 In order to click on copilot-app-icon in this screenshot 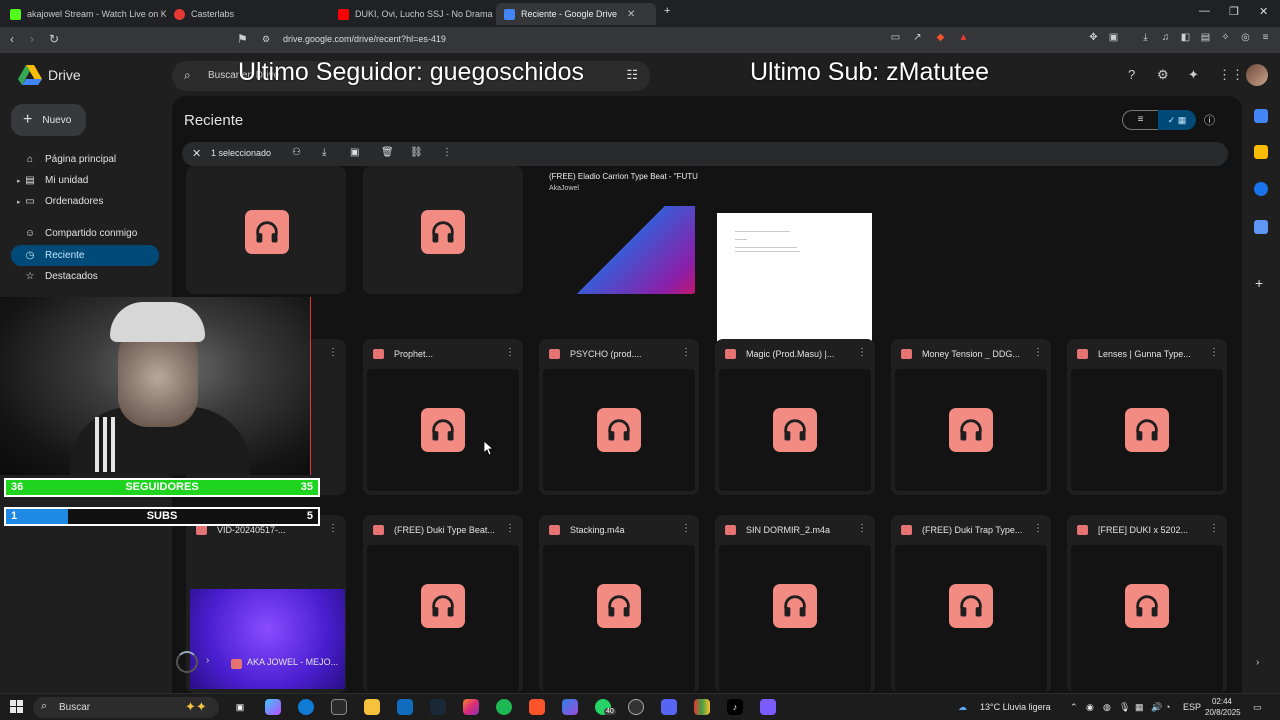, I will do `click(570, 707)`.